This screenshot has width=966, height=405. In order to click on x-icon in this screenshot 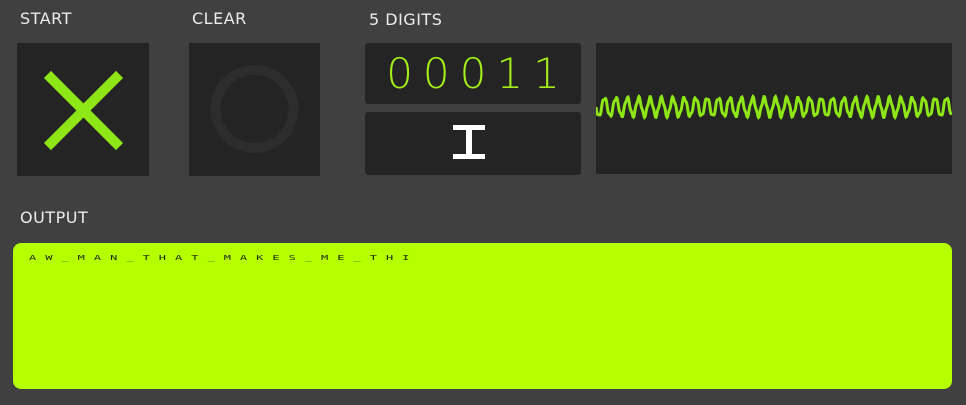, I will do `click(83, 110)`.